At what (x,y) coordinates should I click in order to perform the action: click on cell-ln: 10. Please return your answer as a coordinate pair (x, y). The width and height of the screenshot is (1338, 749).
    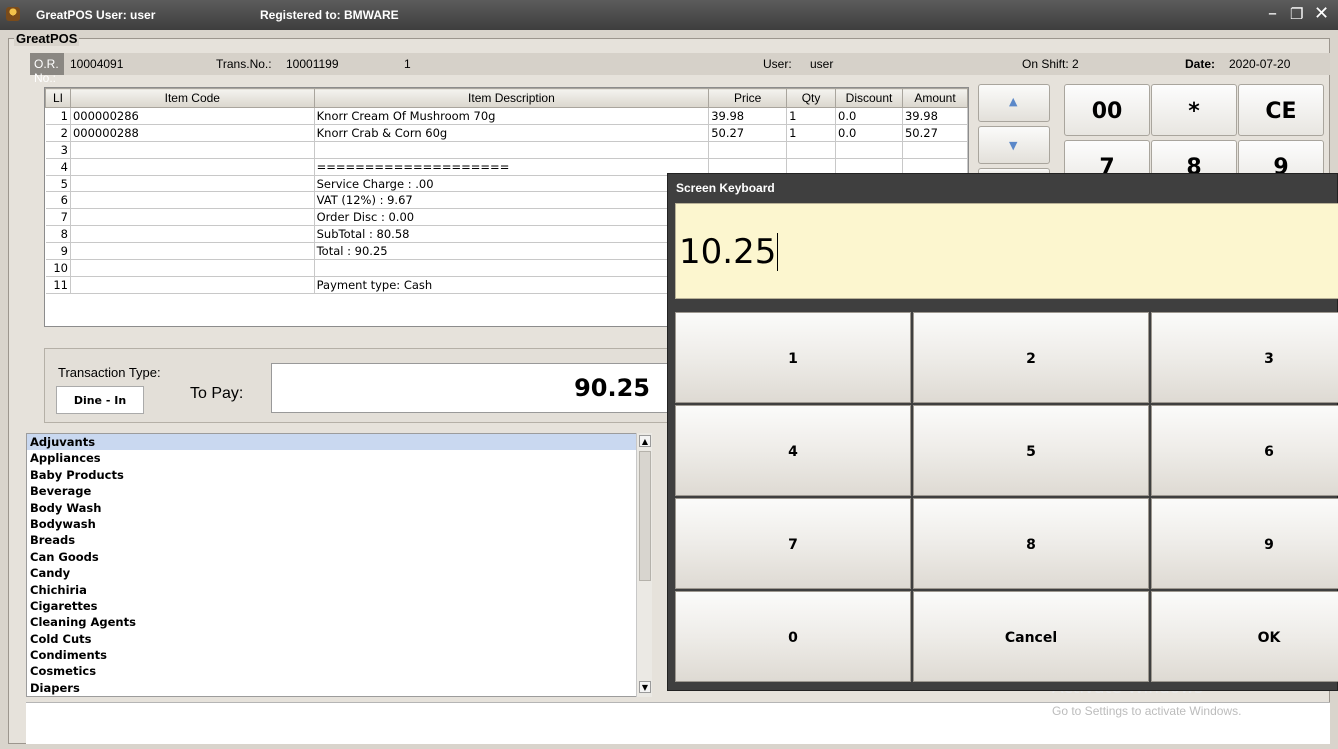
    Looking at the image, I should click on (58, 268).